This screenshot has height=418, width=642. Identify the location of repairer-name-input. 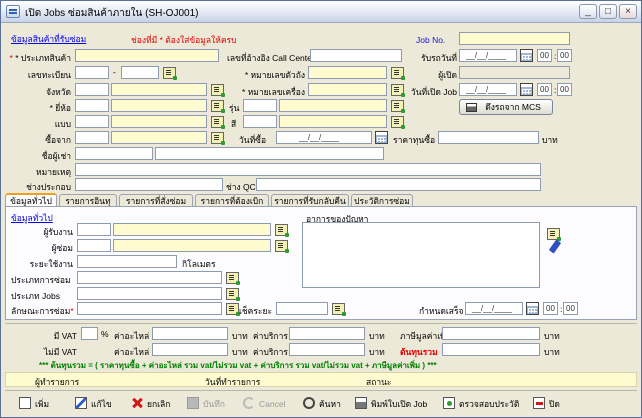
(192, 245).